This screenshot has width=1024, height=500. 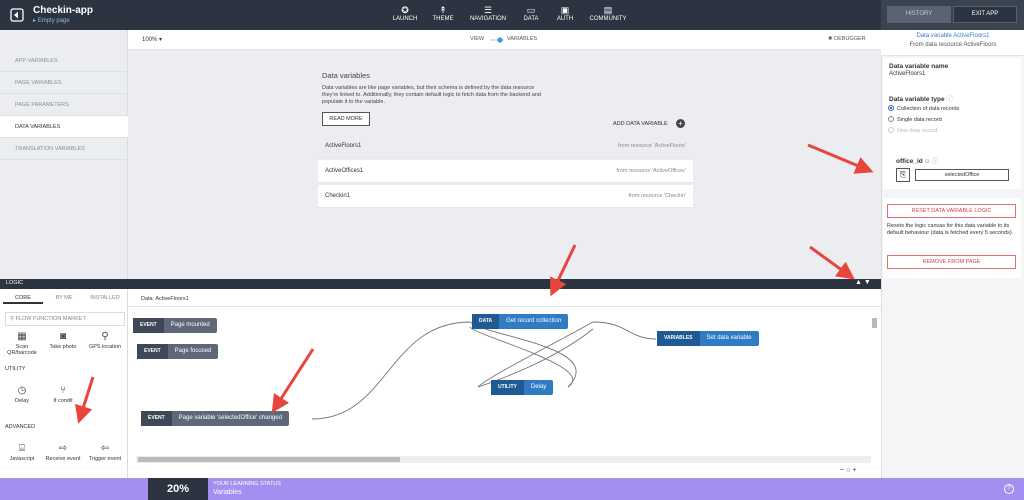 I want to click on radio-selected, so click(x=891, y=107).